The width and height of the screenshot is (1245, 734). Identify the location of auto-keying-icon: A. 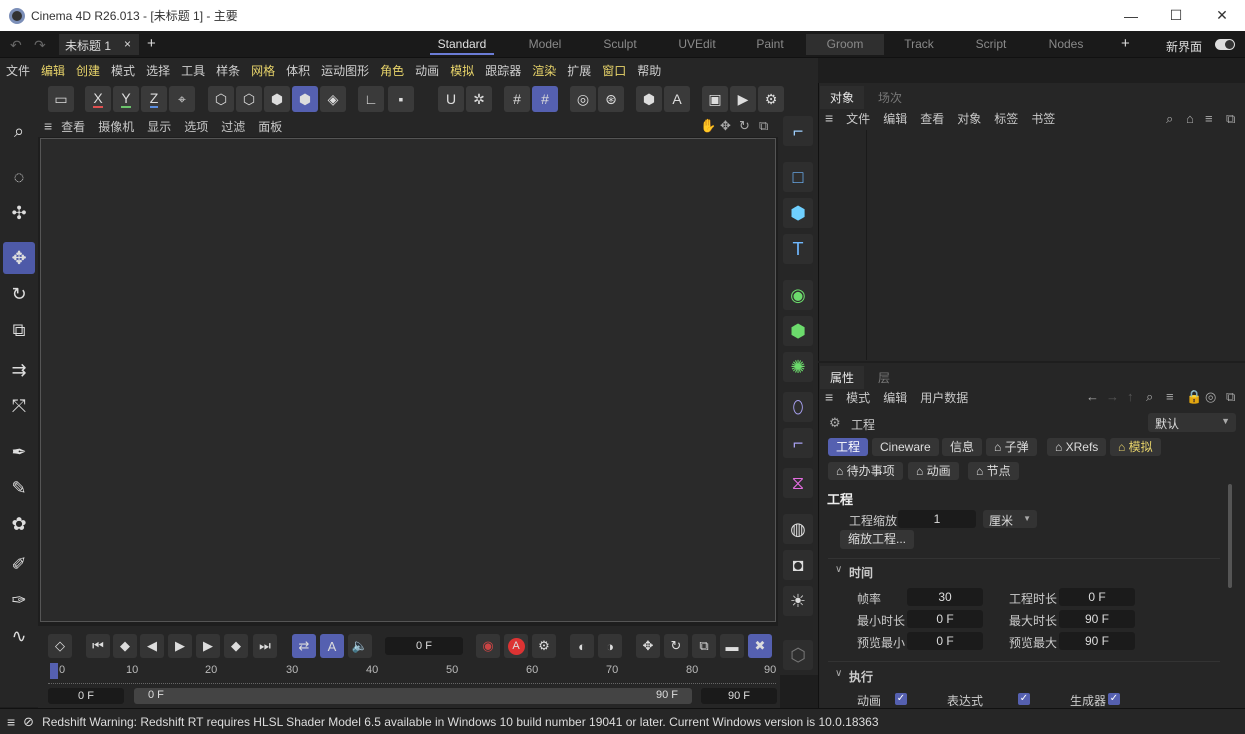
(677, 99).